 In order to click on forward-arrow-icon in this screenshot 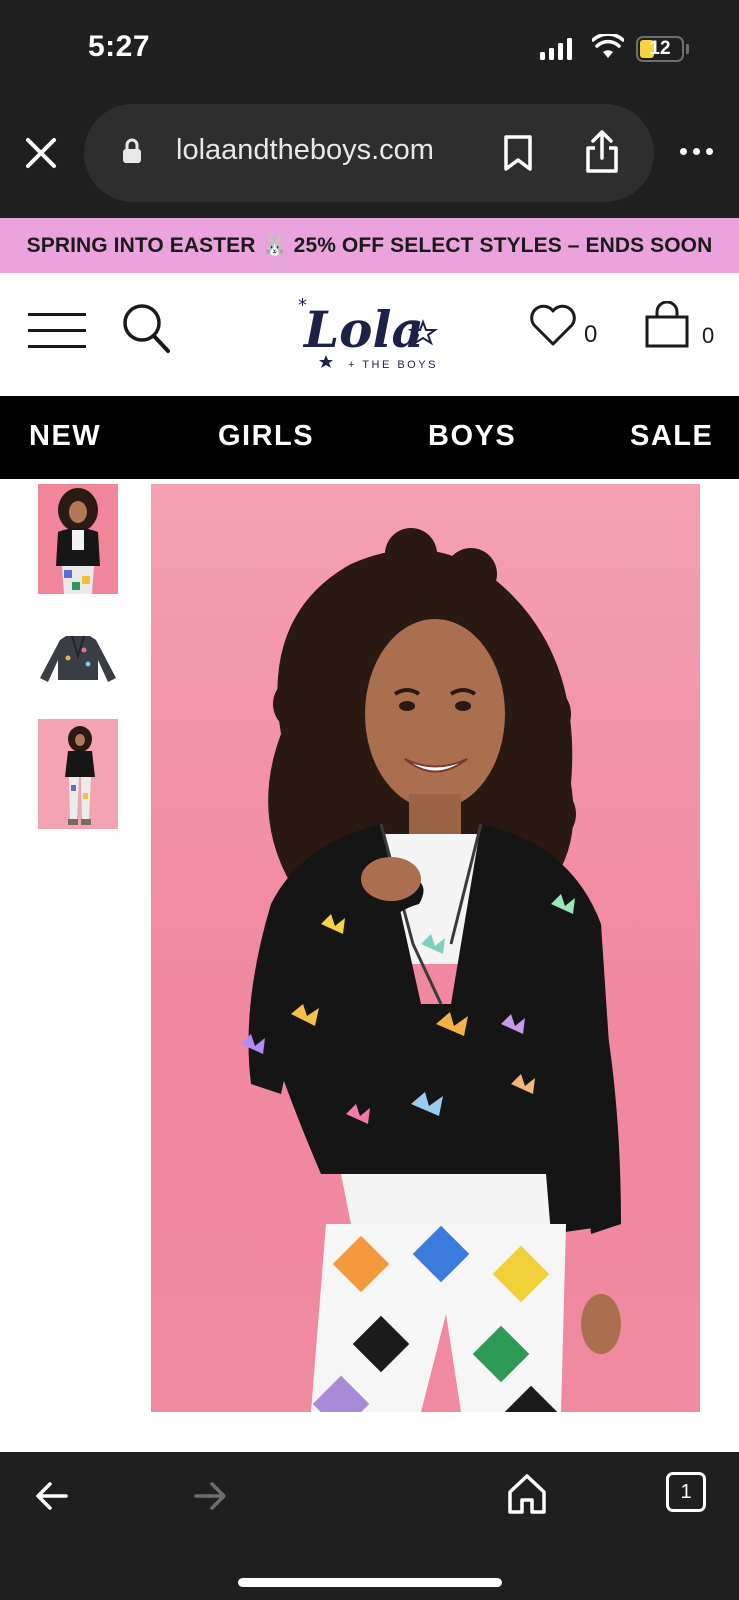, I will do `click(210, 1496)`.